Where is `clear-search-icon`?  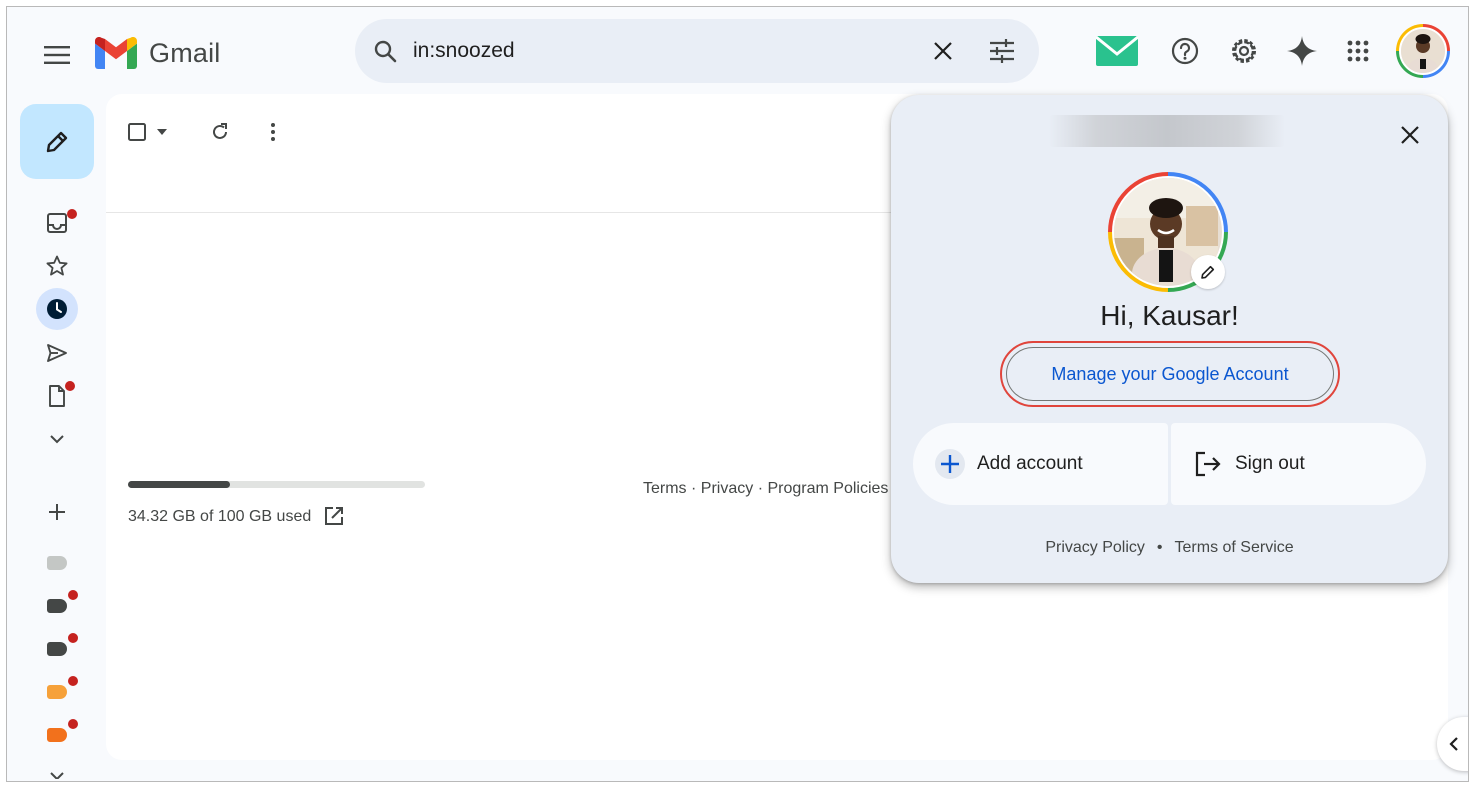
clear-search-icon is located at coordinates (943, 51).